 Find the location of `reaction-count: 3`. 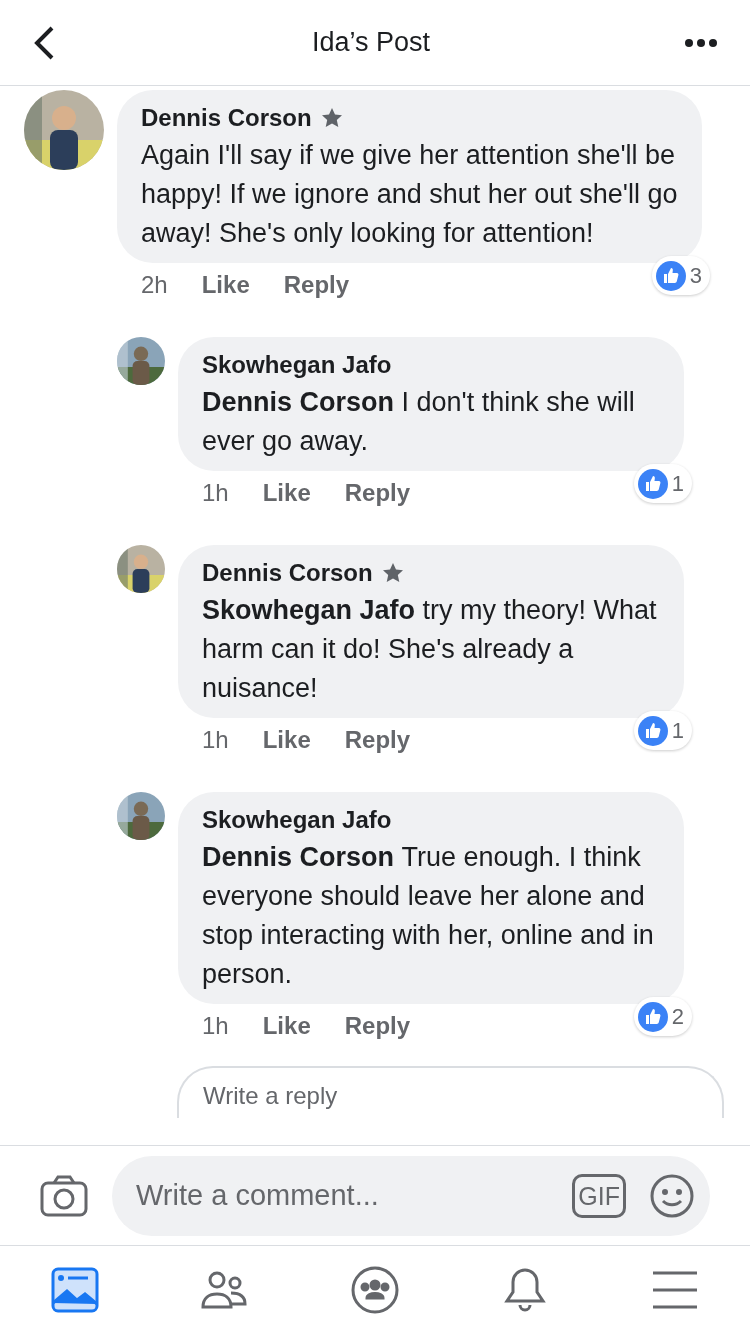

reaction-count: 3 is located at coordinates (680, 275).